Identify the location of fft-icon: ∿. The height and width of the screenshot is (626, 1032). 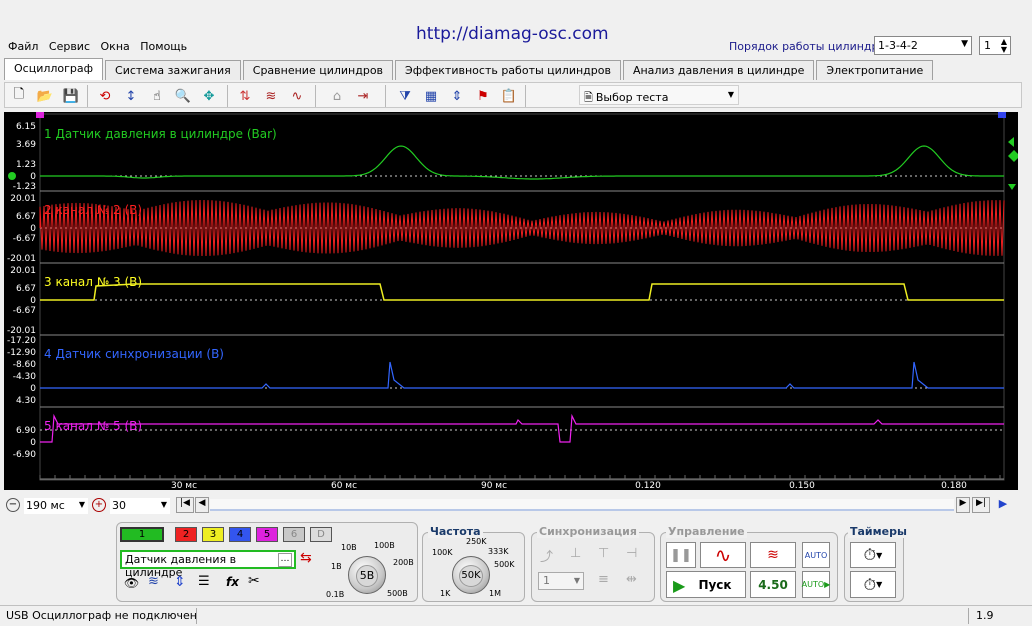
(297, 96).